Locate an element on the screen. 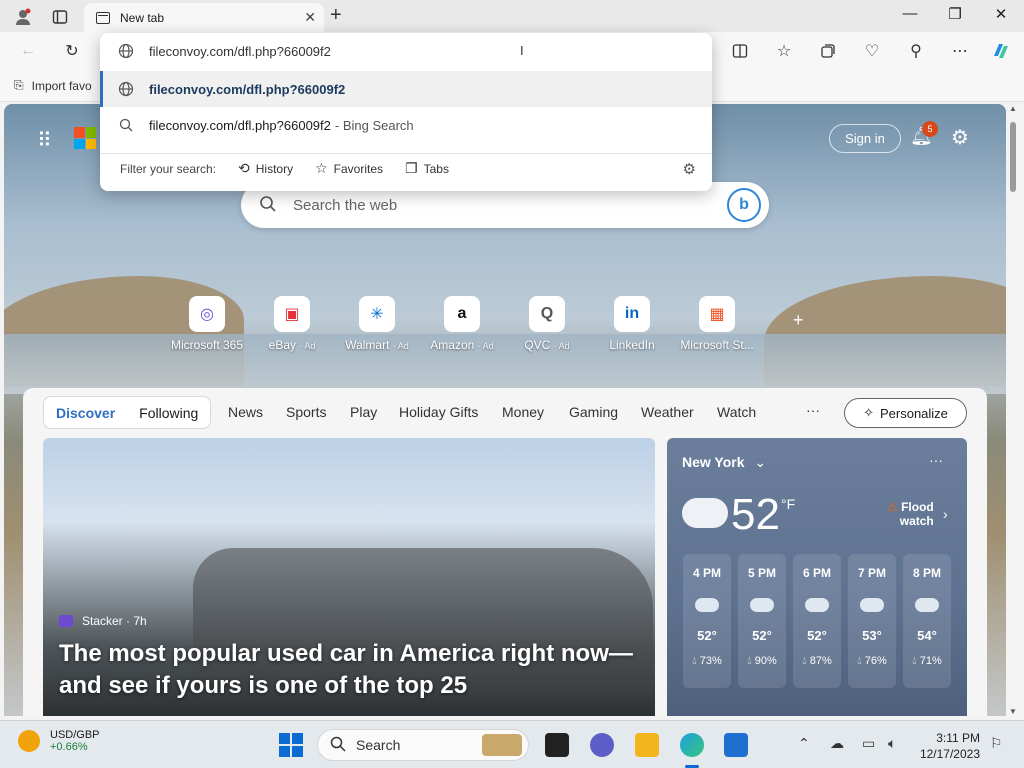  teams-chat-icon is located at coordinates (602, 745).